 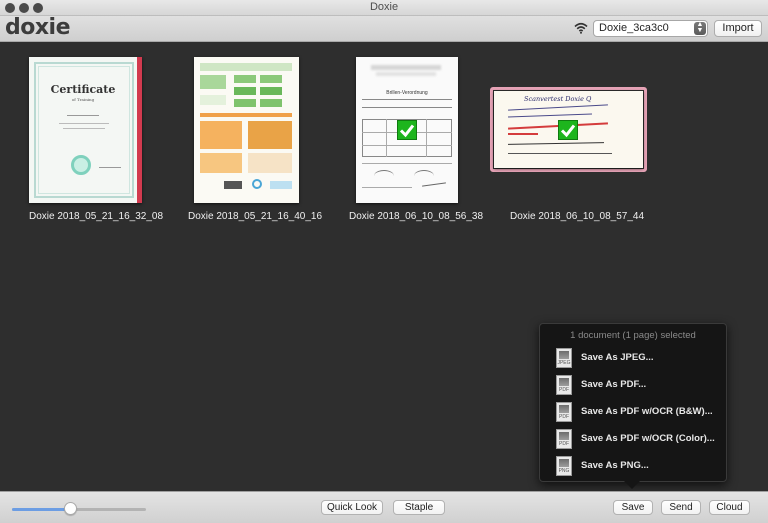 I want to click on send-button: Send, so click(x=681, y=507).